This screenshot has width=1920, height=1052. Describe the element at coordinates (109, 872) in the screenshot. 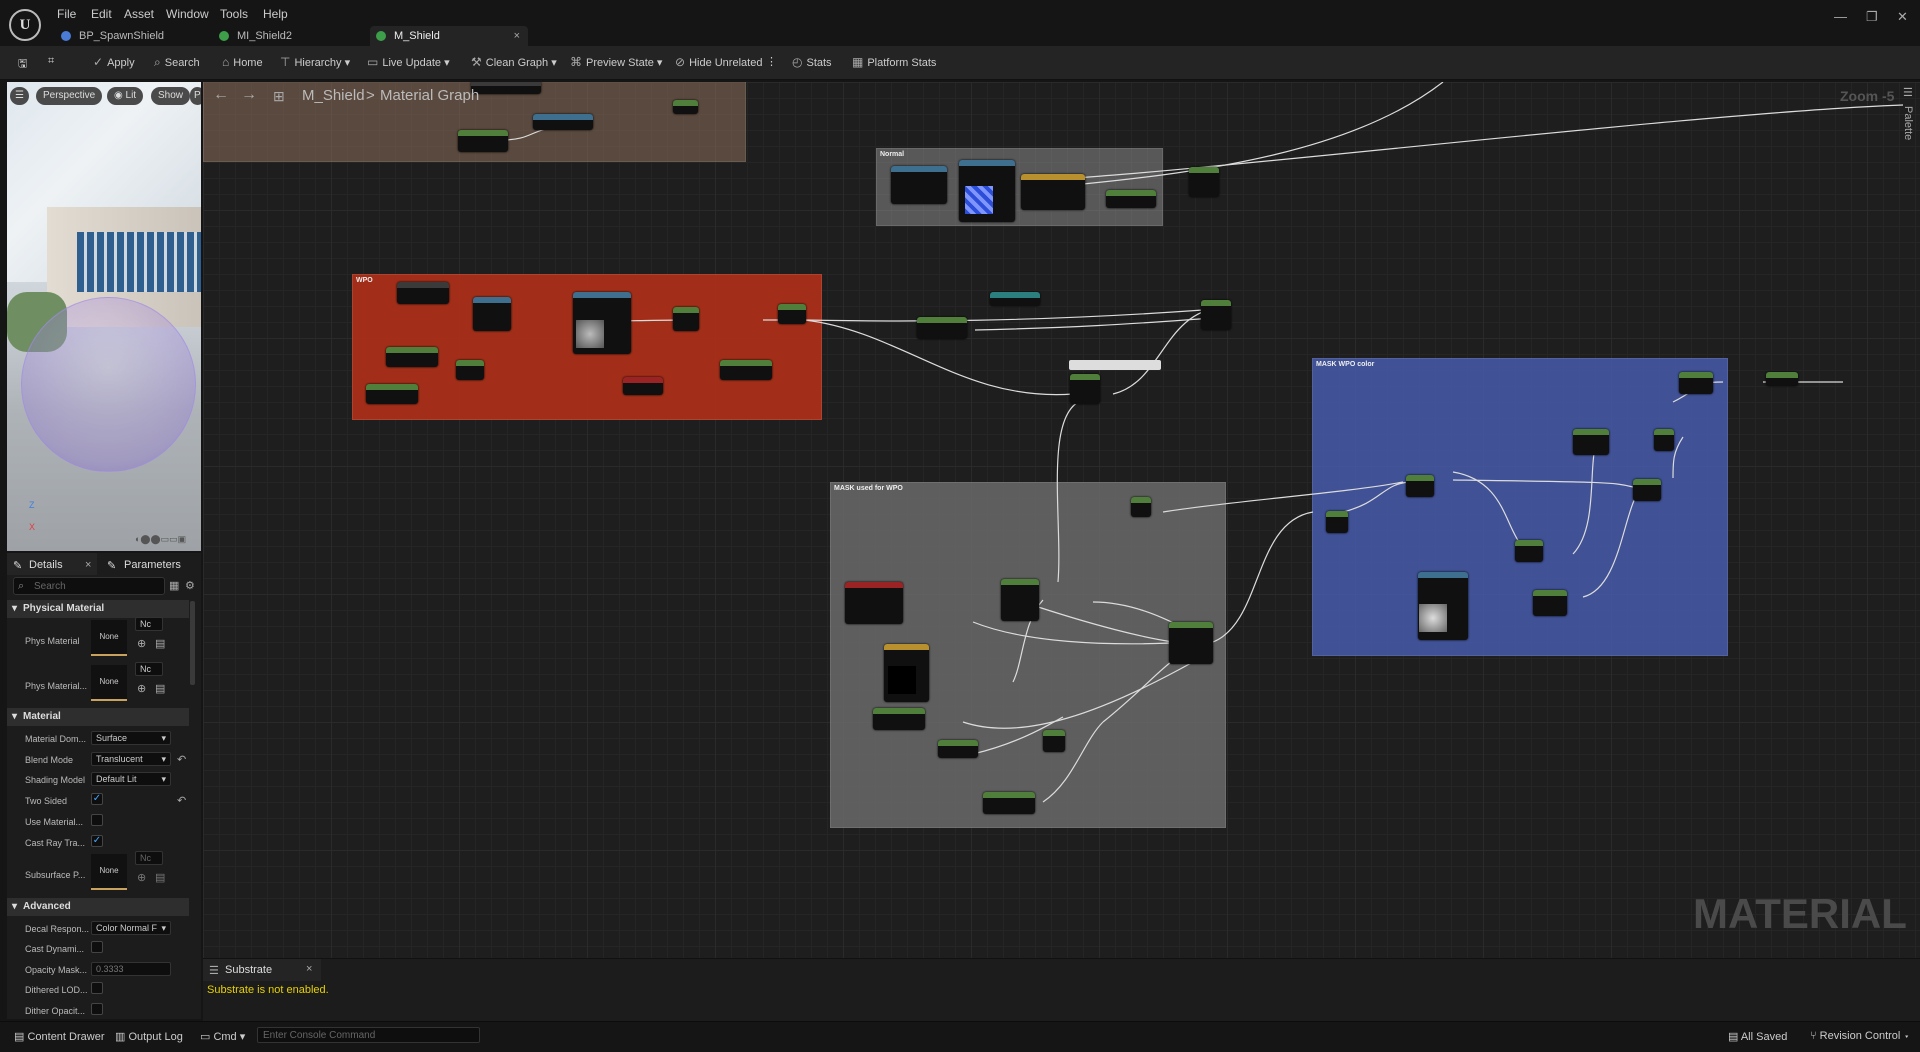

I see `subsurface-thumbnail: None` at that location.